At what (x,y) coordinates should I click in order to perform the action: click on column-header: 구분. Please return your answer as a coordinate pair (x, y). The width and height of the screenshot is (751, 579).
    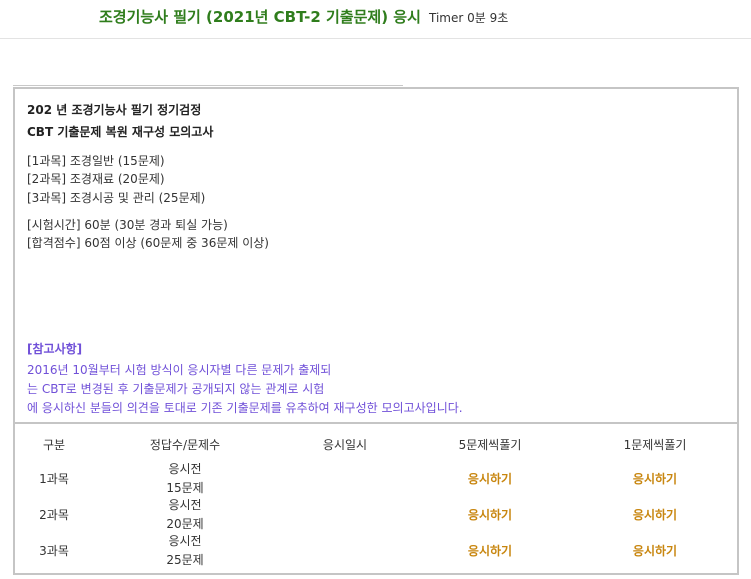
    Looking at the image, I should click on (54, 445).